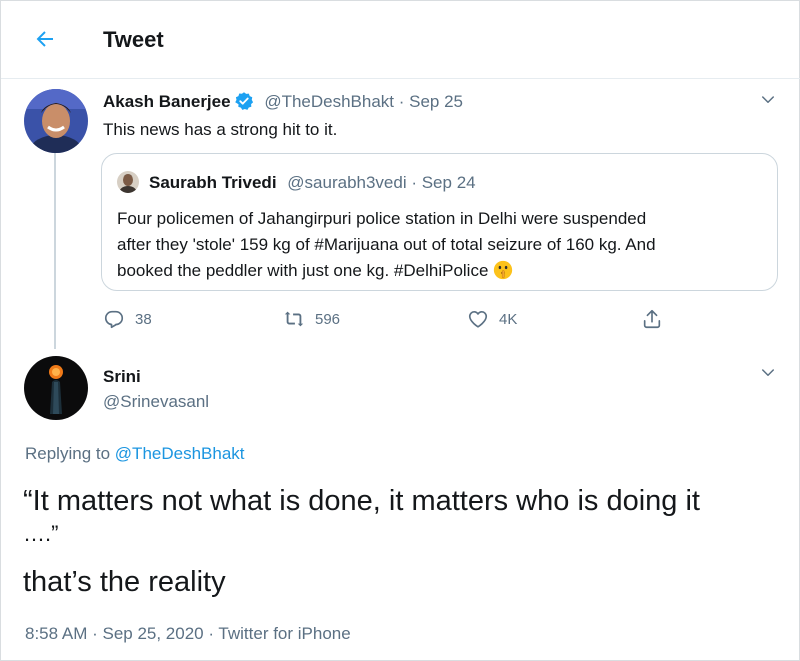 The height and width of the screenshot is (661, 800). Describe the element at coordinates (492, 319) in the screenshot. I see `like-button: 4K` at that location.